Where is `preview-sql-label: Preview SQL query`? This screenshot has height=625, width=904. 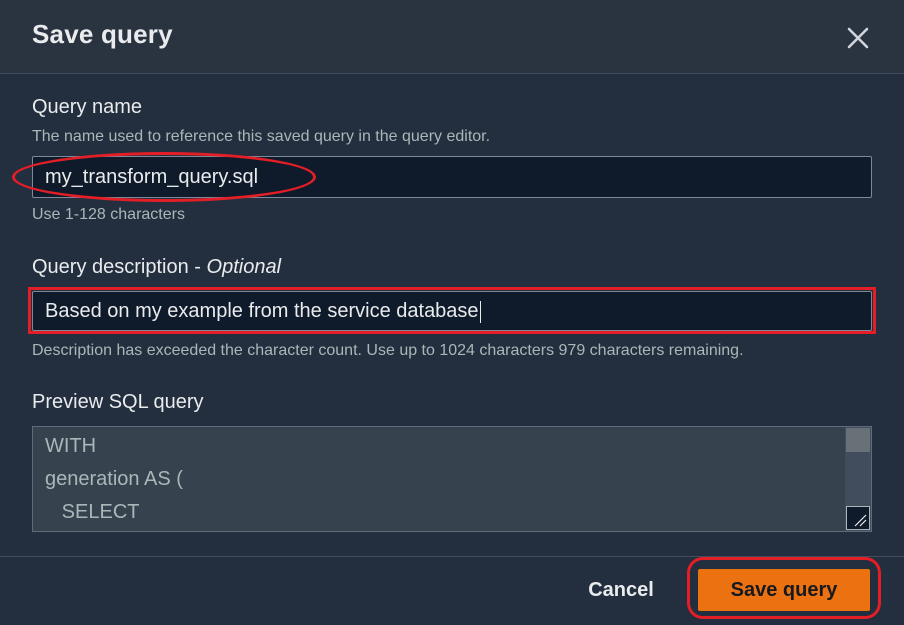
preview-sql-label: Preview SQL query is located at coordinates (118, 402).